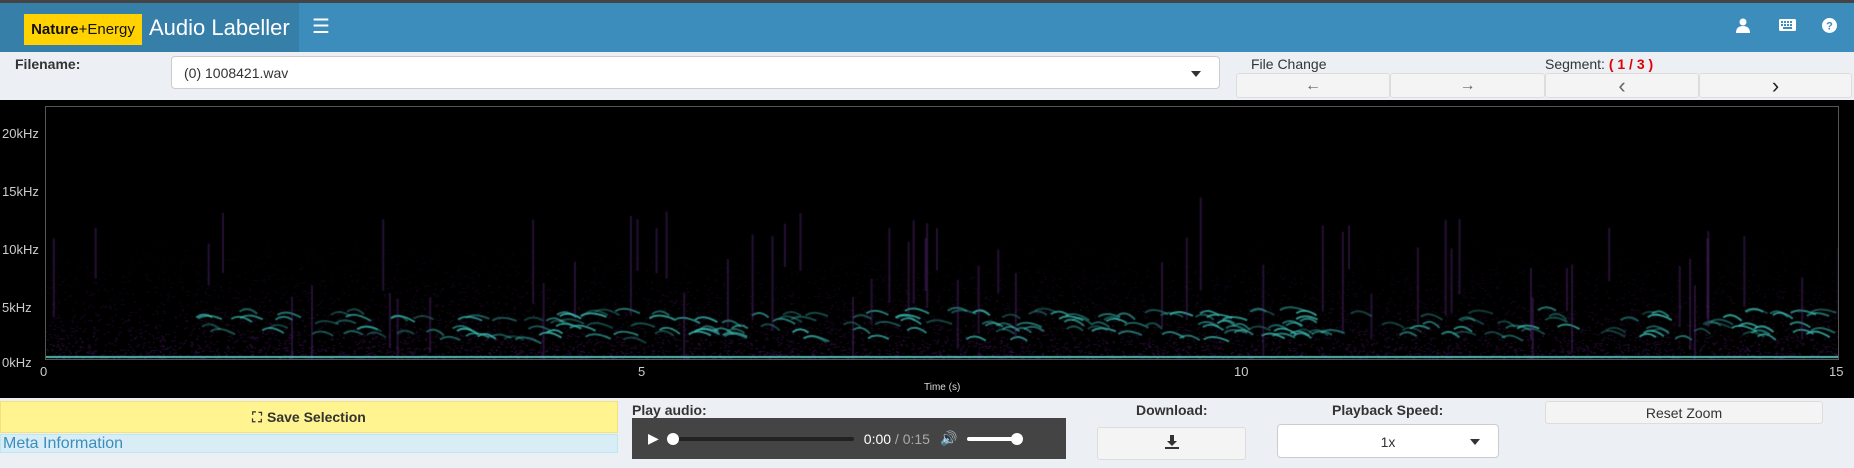  What do you see at coordinates (20, 133) in the screenshot?
I see `y-tick: 20kHz` at bounding box center [20, 133].